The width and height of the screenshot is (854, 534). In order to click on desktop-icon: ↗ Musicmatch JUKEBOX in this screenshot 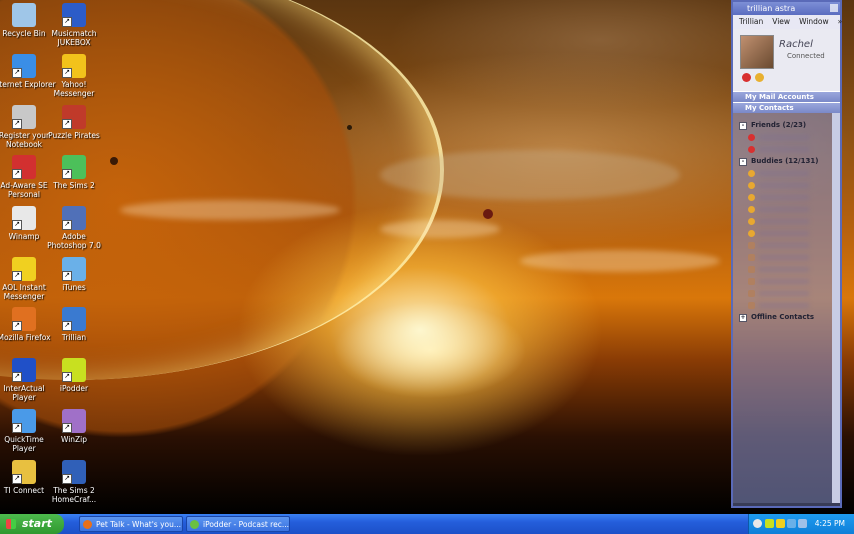, I will do `click(74, 25)`.